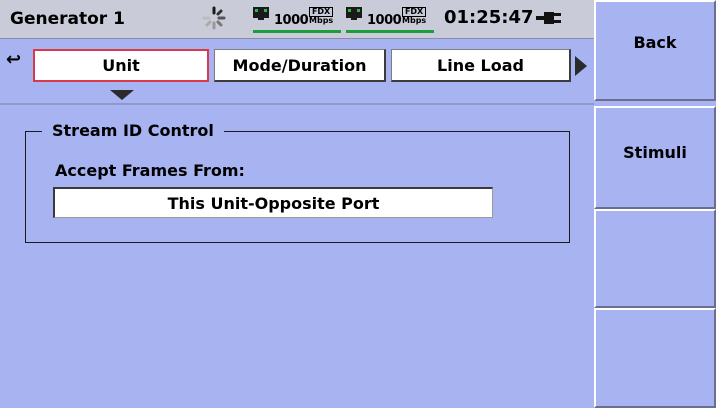  I want to click on busy-spinner-icon, so click(214, 18).